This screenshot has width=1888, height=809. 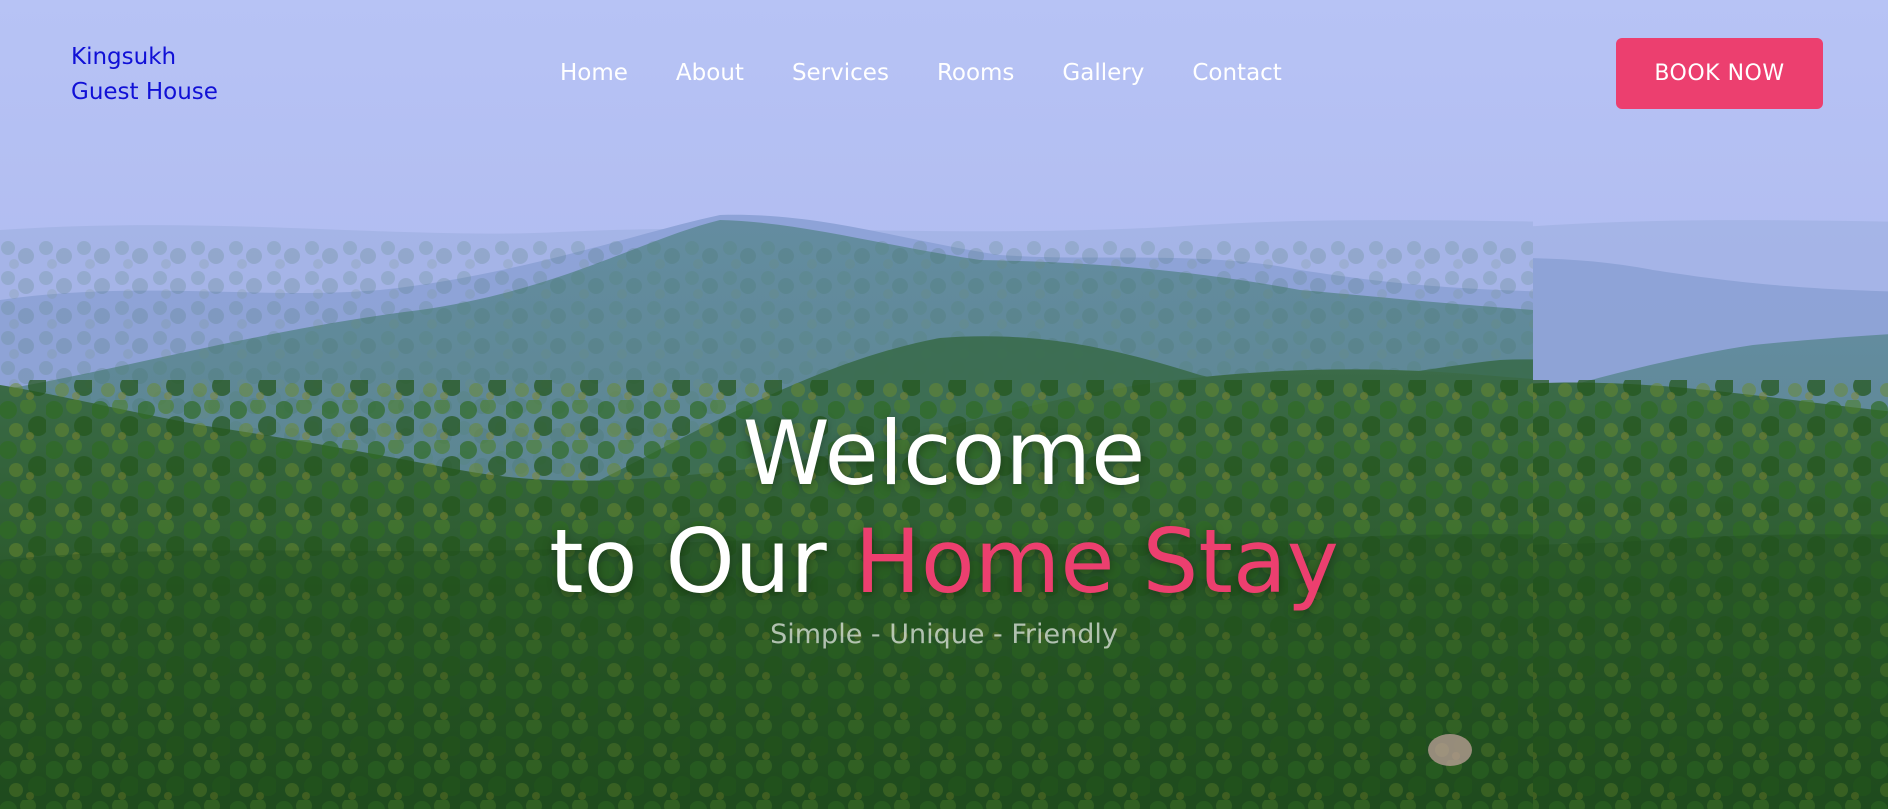 I want to click on brand-name-line2: Guest House, so click(x=144, y=92).